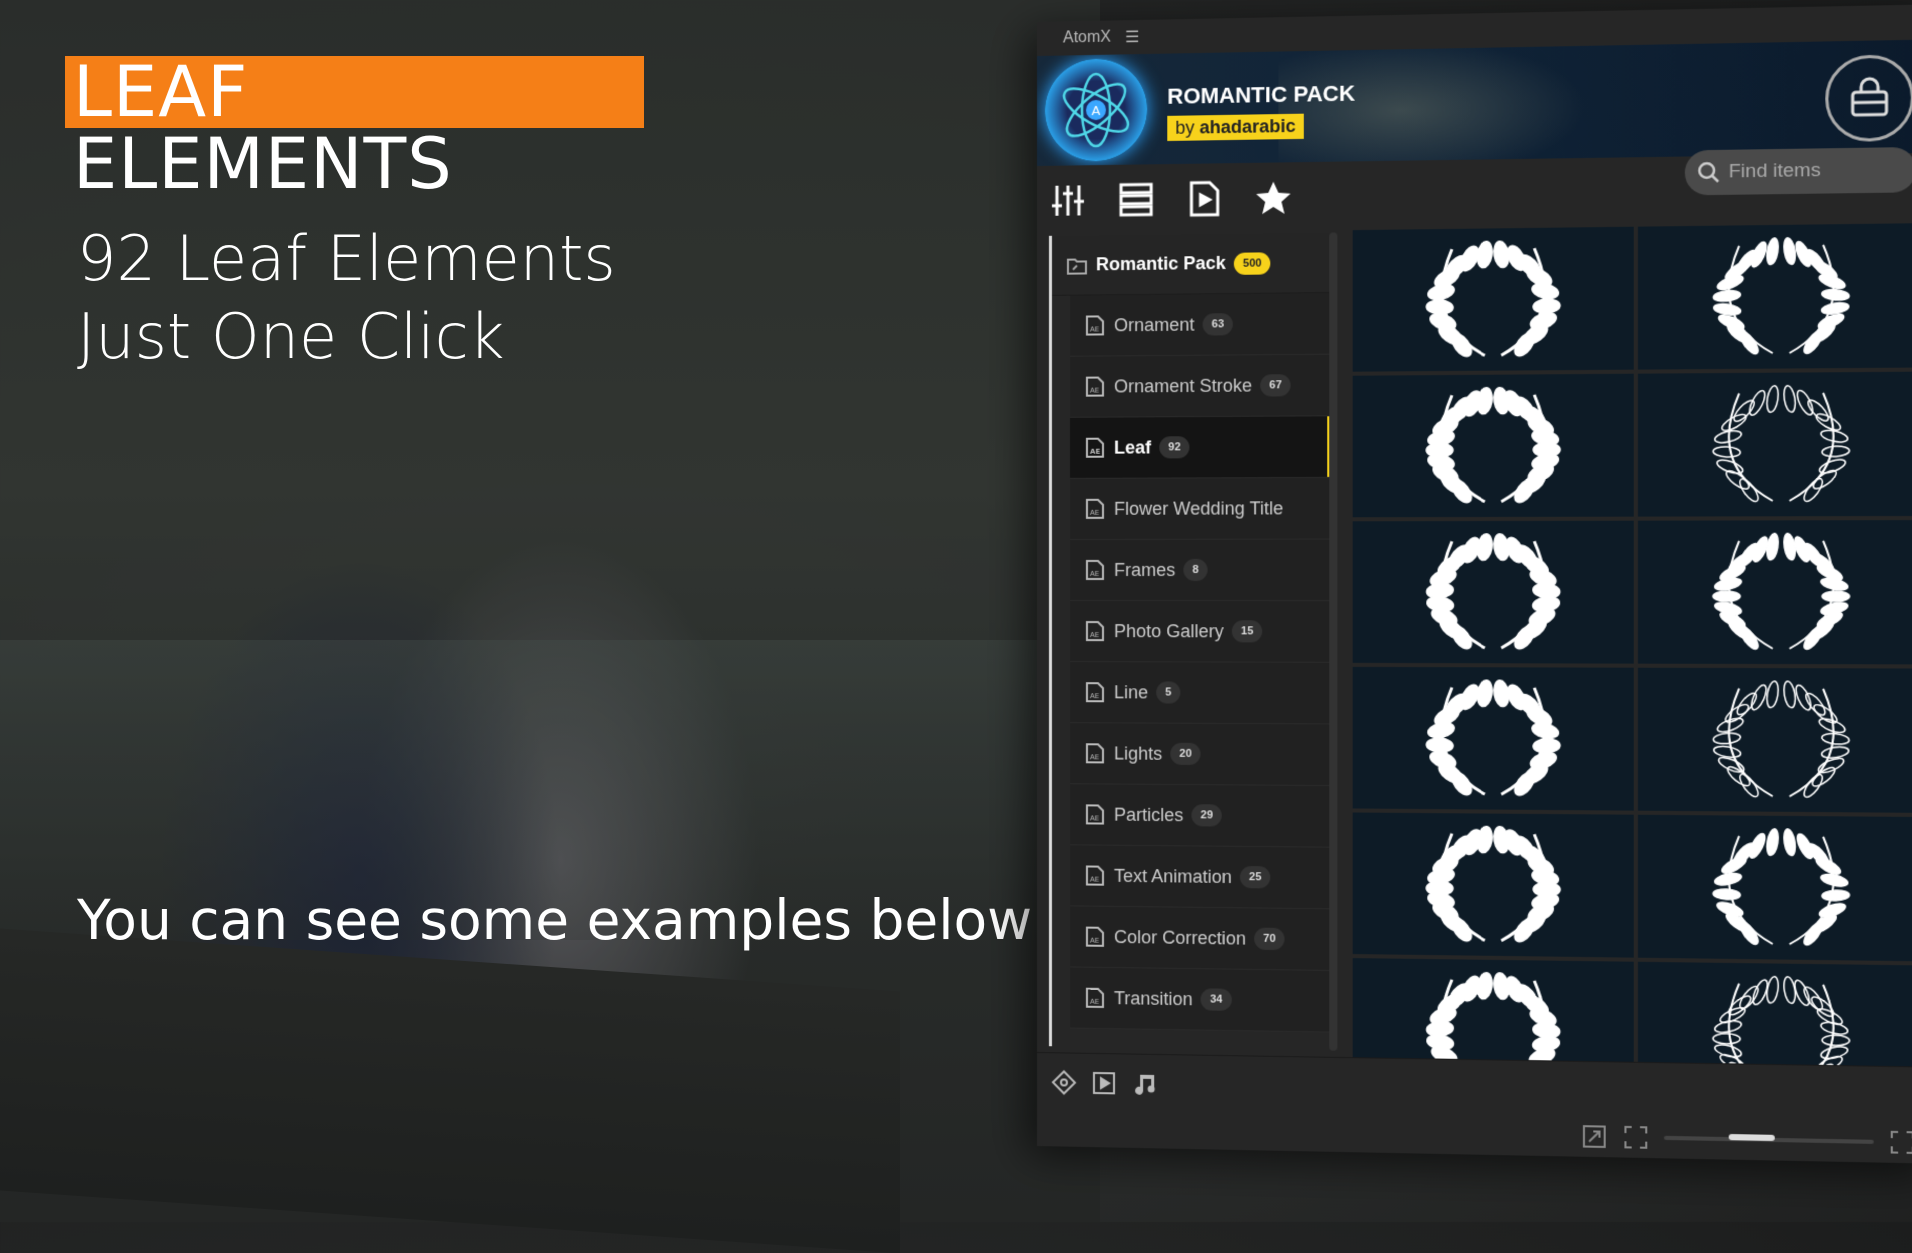  What do you see at coordinates (1594, 1136) in the screenshot?
I see `fit-icon` at bounding box center [1594, 1136].